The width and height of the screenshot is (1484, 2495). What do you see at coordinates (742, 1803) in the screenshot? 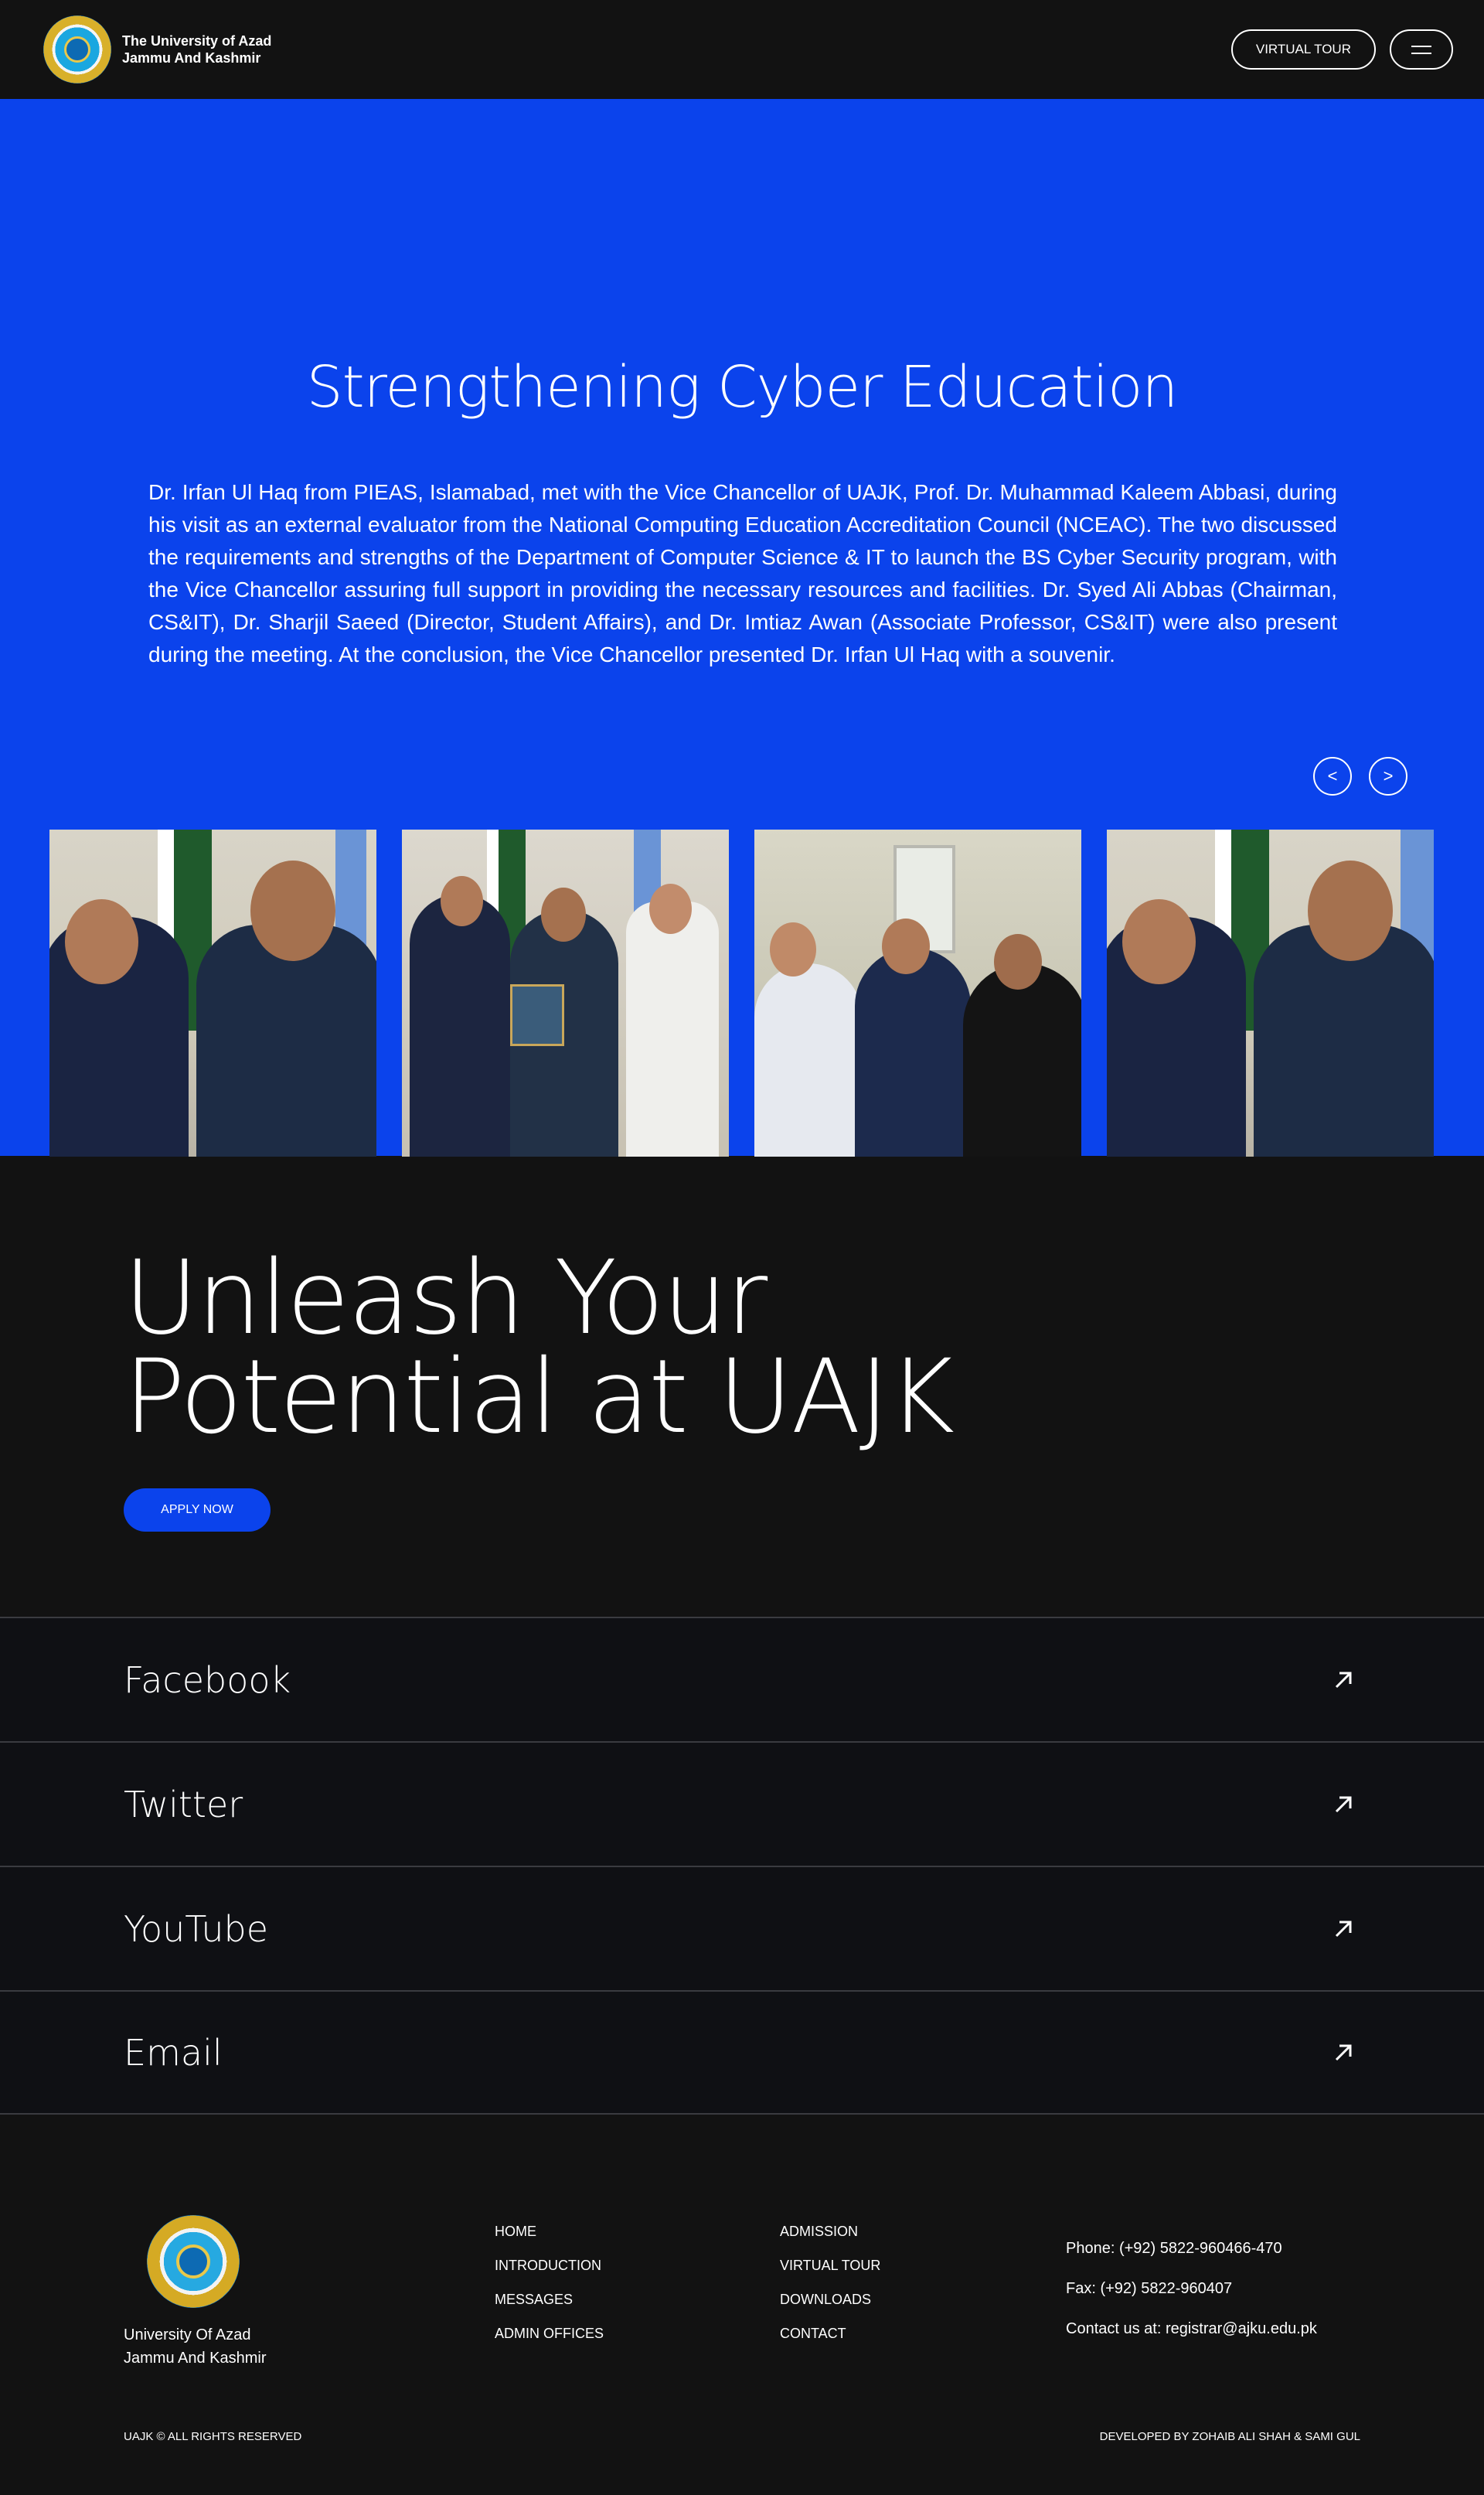
I see `social-link-twitter: Twitter` at bounding box center [742, 1803].